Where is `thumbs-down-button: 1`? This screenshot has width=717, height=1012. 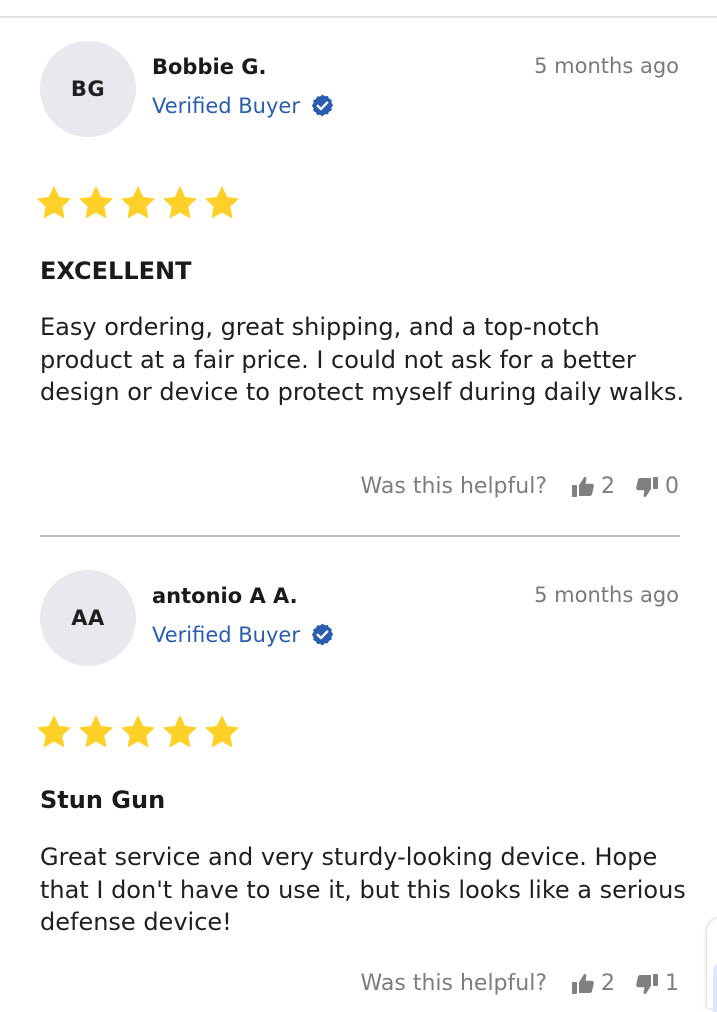
thumbs-down-button: 1 is located at coordinates (657, 983).